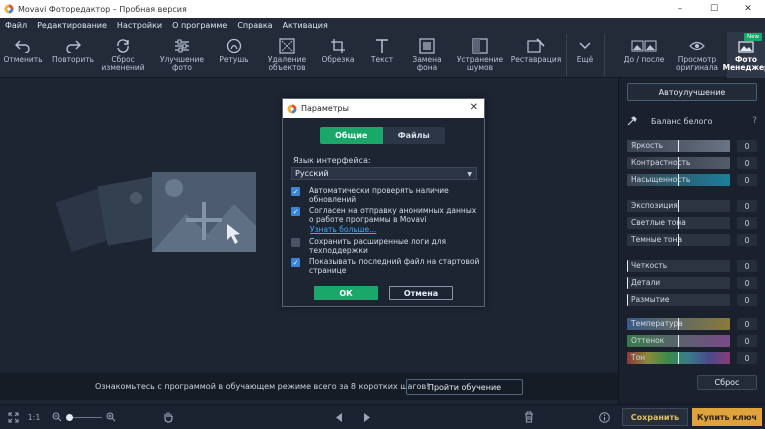 The image size is (765, 429). Describe the element at coordinates (199, 25) in the screenshot. I see `menu-about: О программе` at that location.